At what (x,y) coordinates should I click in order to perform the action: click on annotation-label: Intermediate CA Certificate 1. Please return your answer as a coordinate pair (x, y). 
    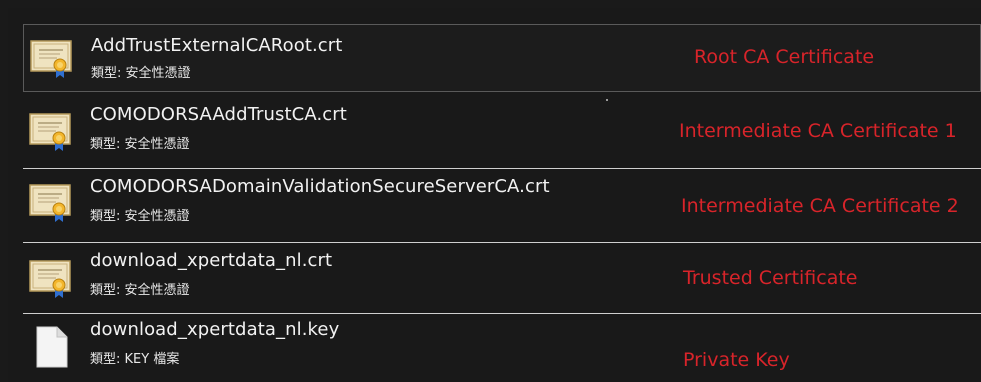
    Looking at the image, I should click on (818, 131).